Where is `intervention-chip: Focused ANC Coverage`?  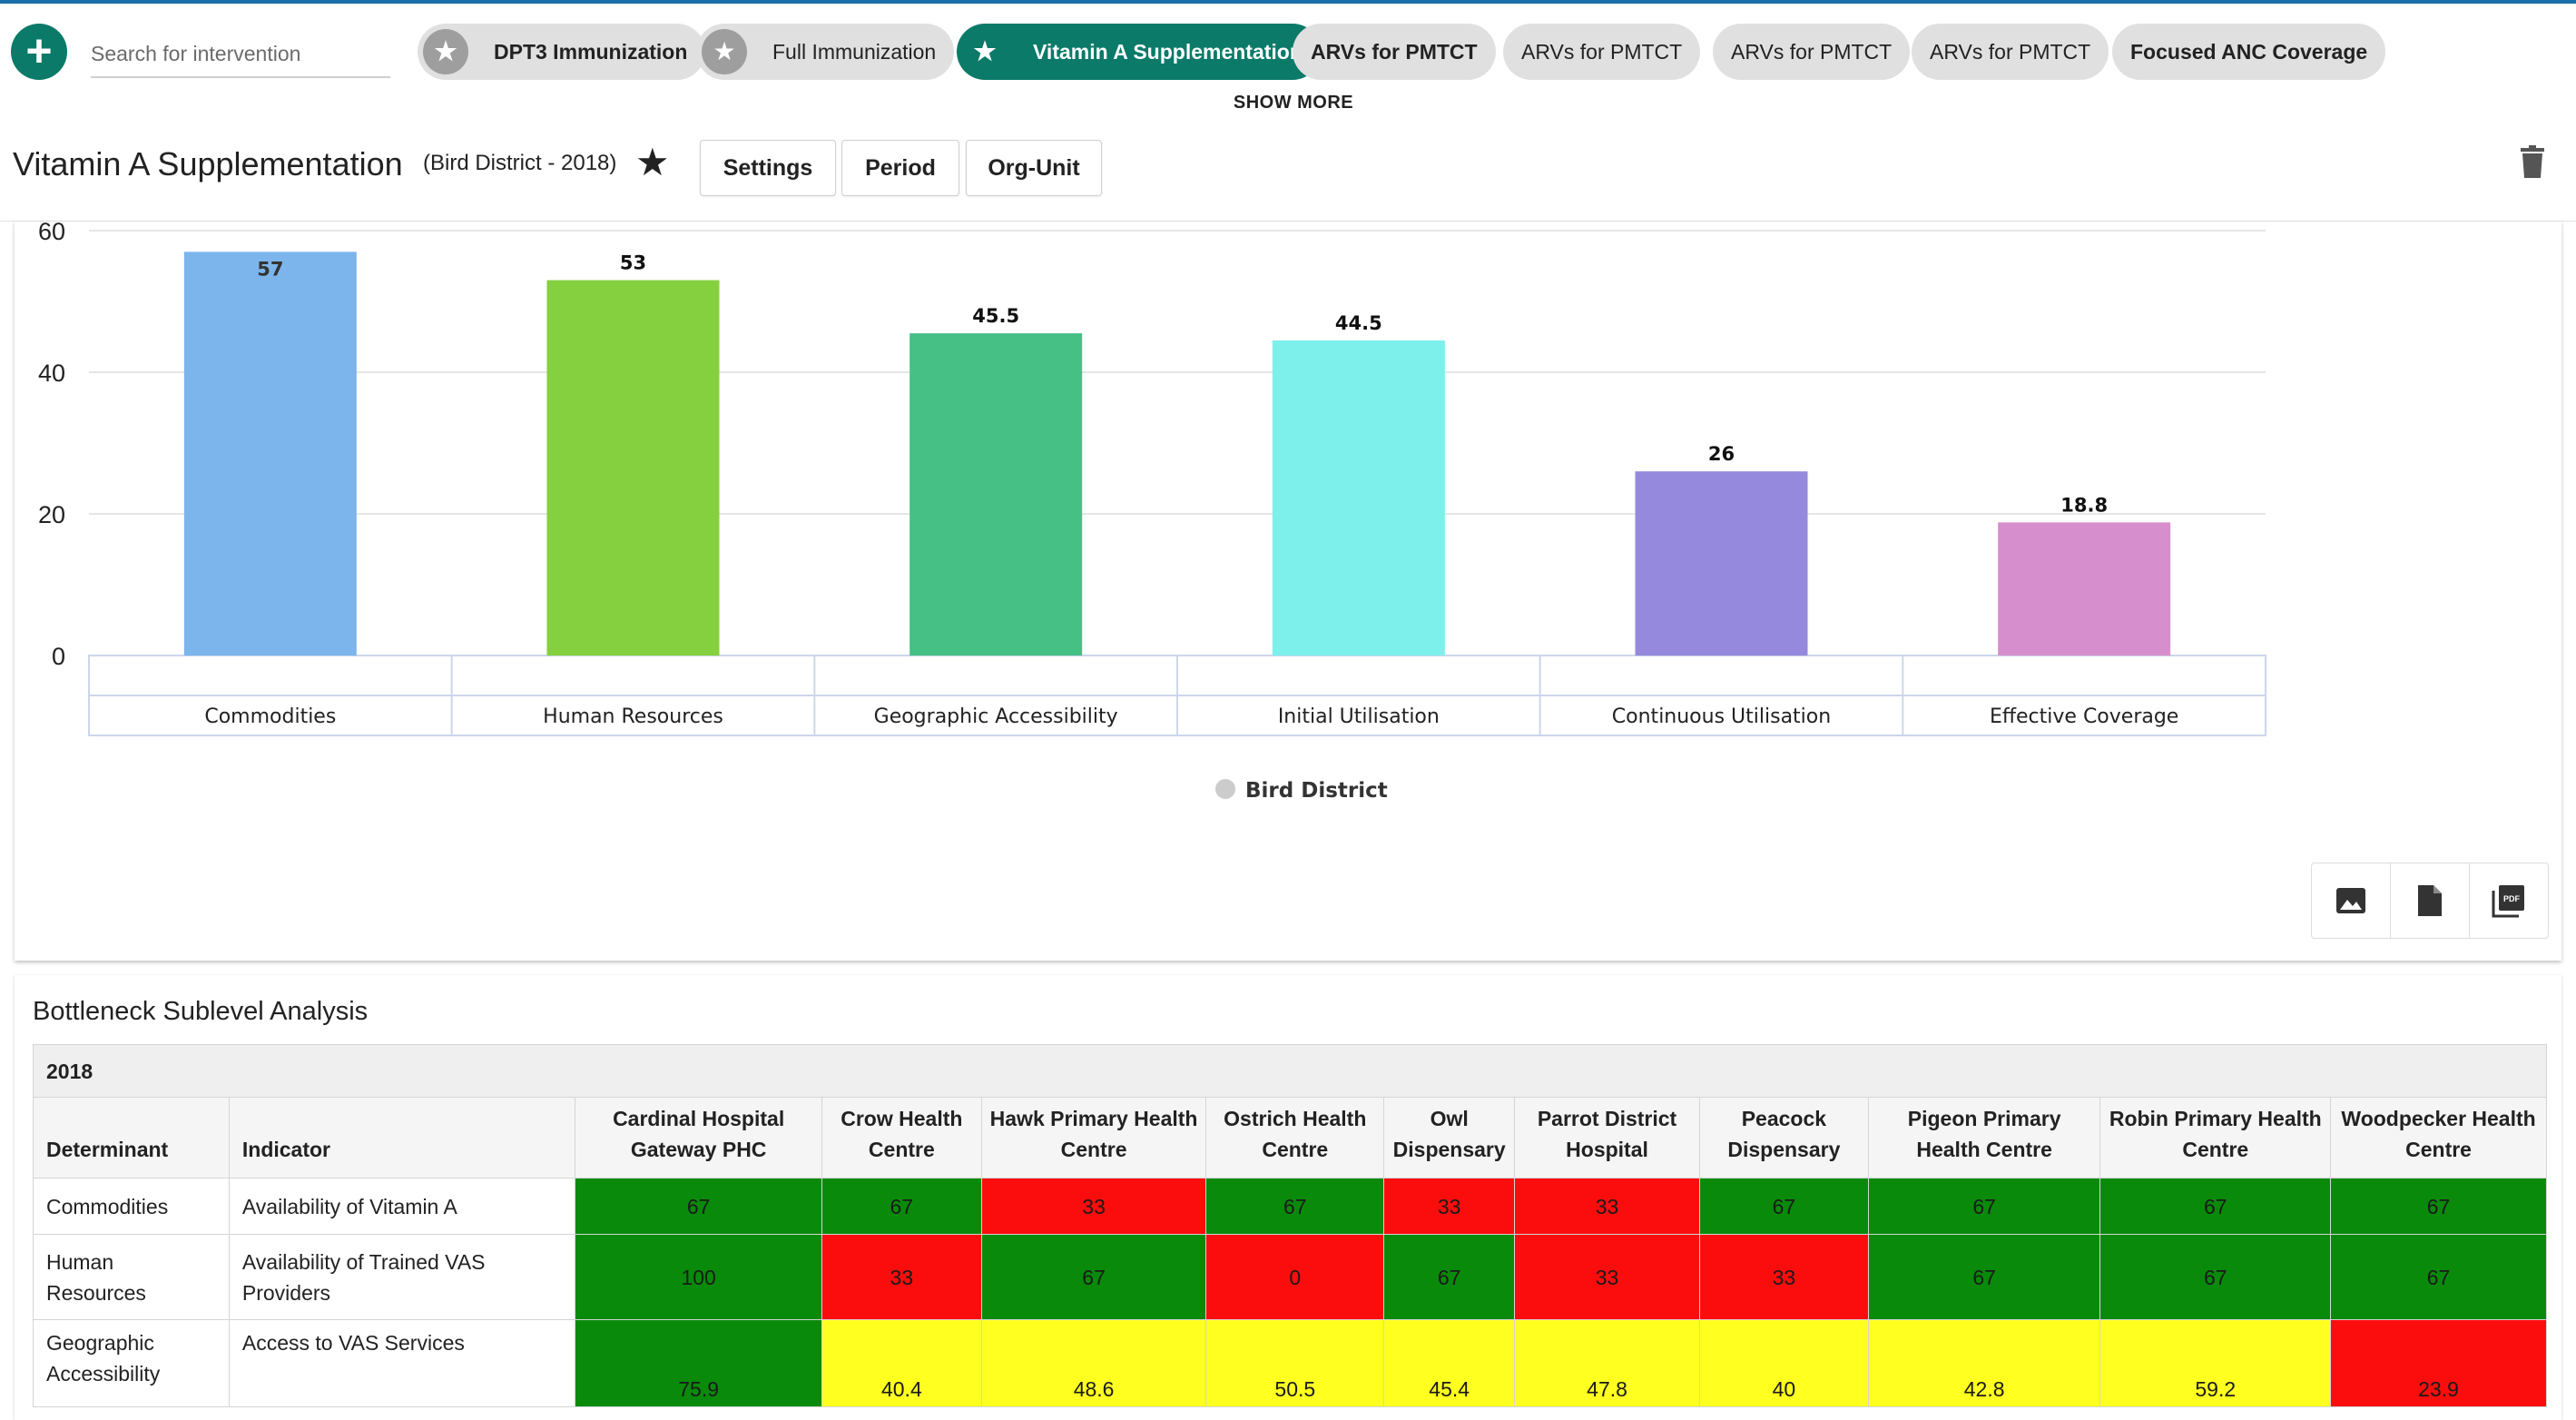
intervention-chip: Focused ANC Coverage is located at coordinates (2249, 52).